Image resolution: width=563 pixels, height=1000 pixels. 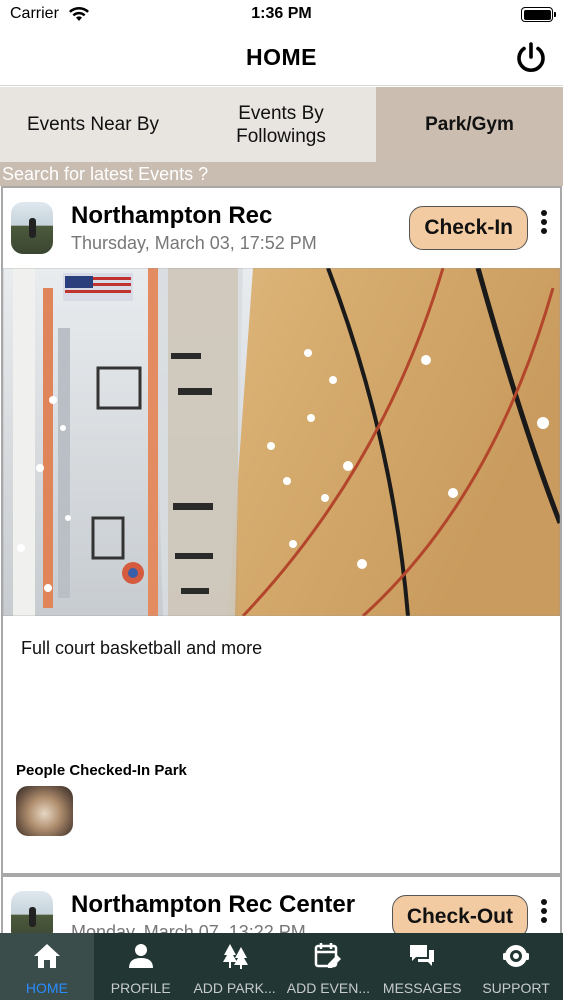 I want to click on battery-icon, so click(x=538, y=14).